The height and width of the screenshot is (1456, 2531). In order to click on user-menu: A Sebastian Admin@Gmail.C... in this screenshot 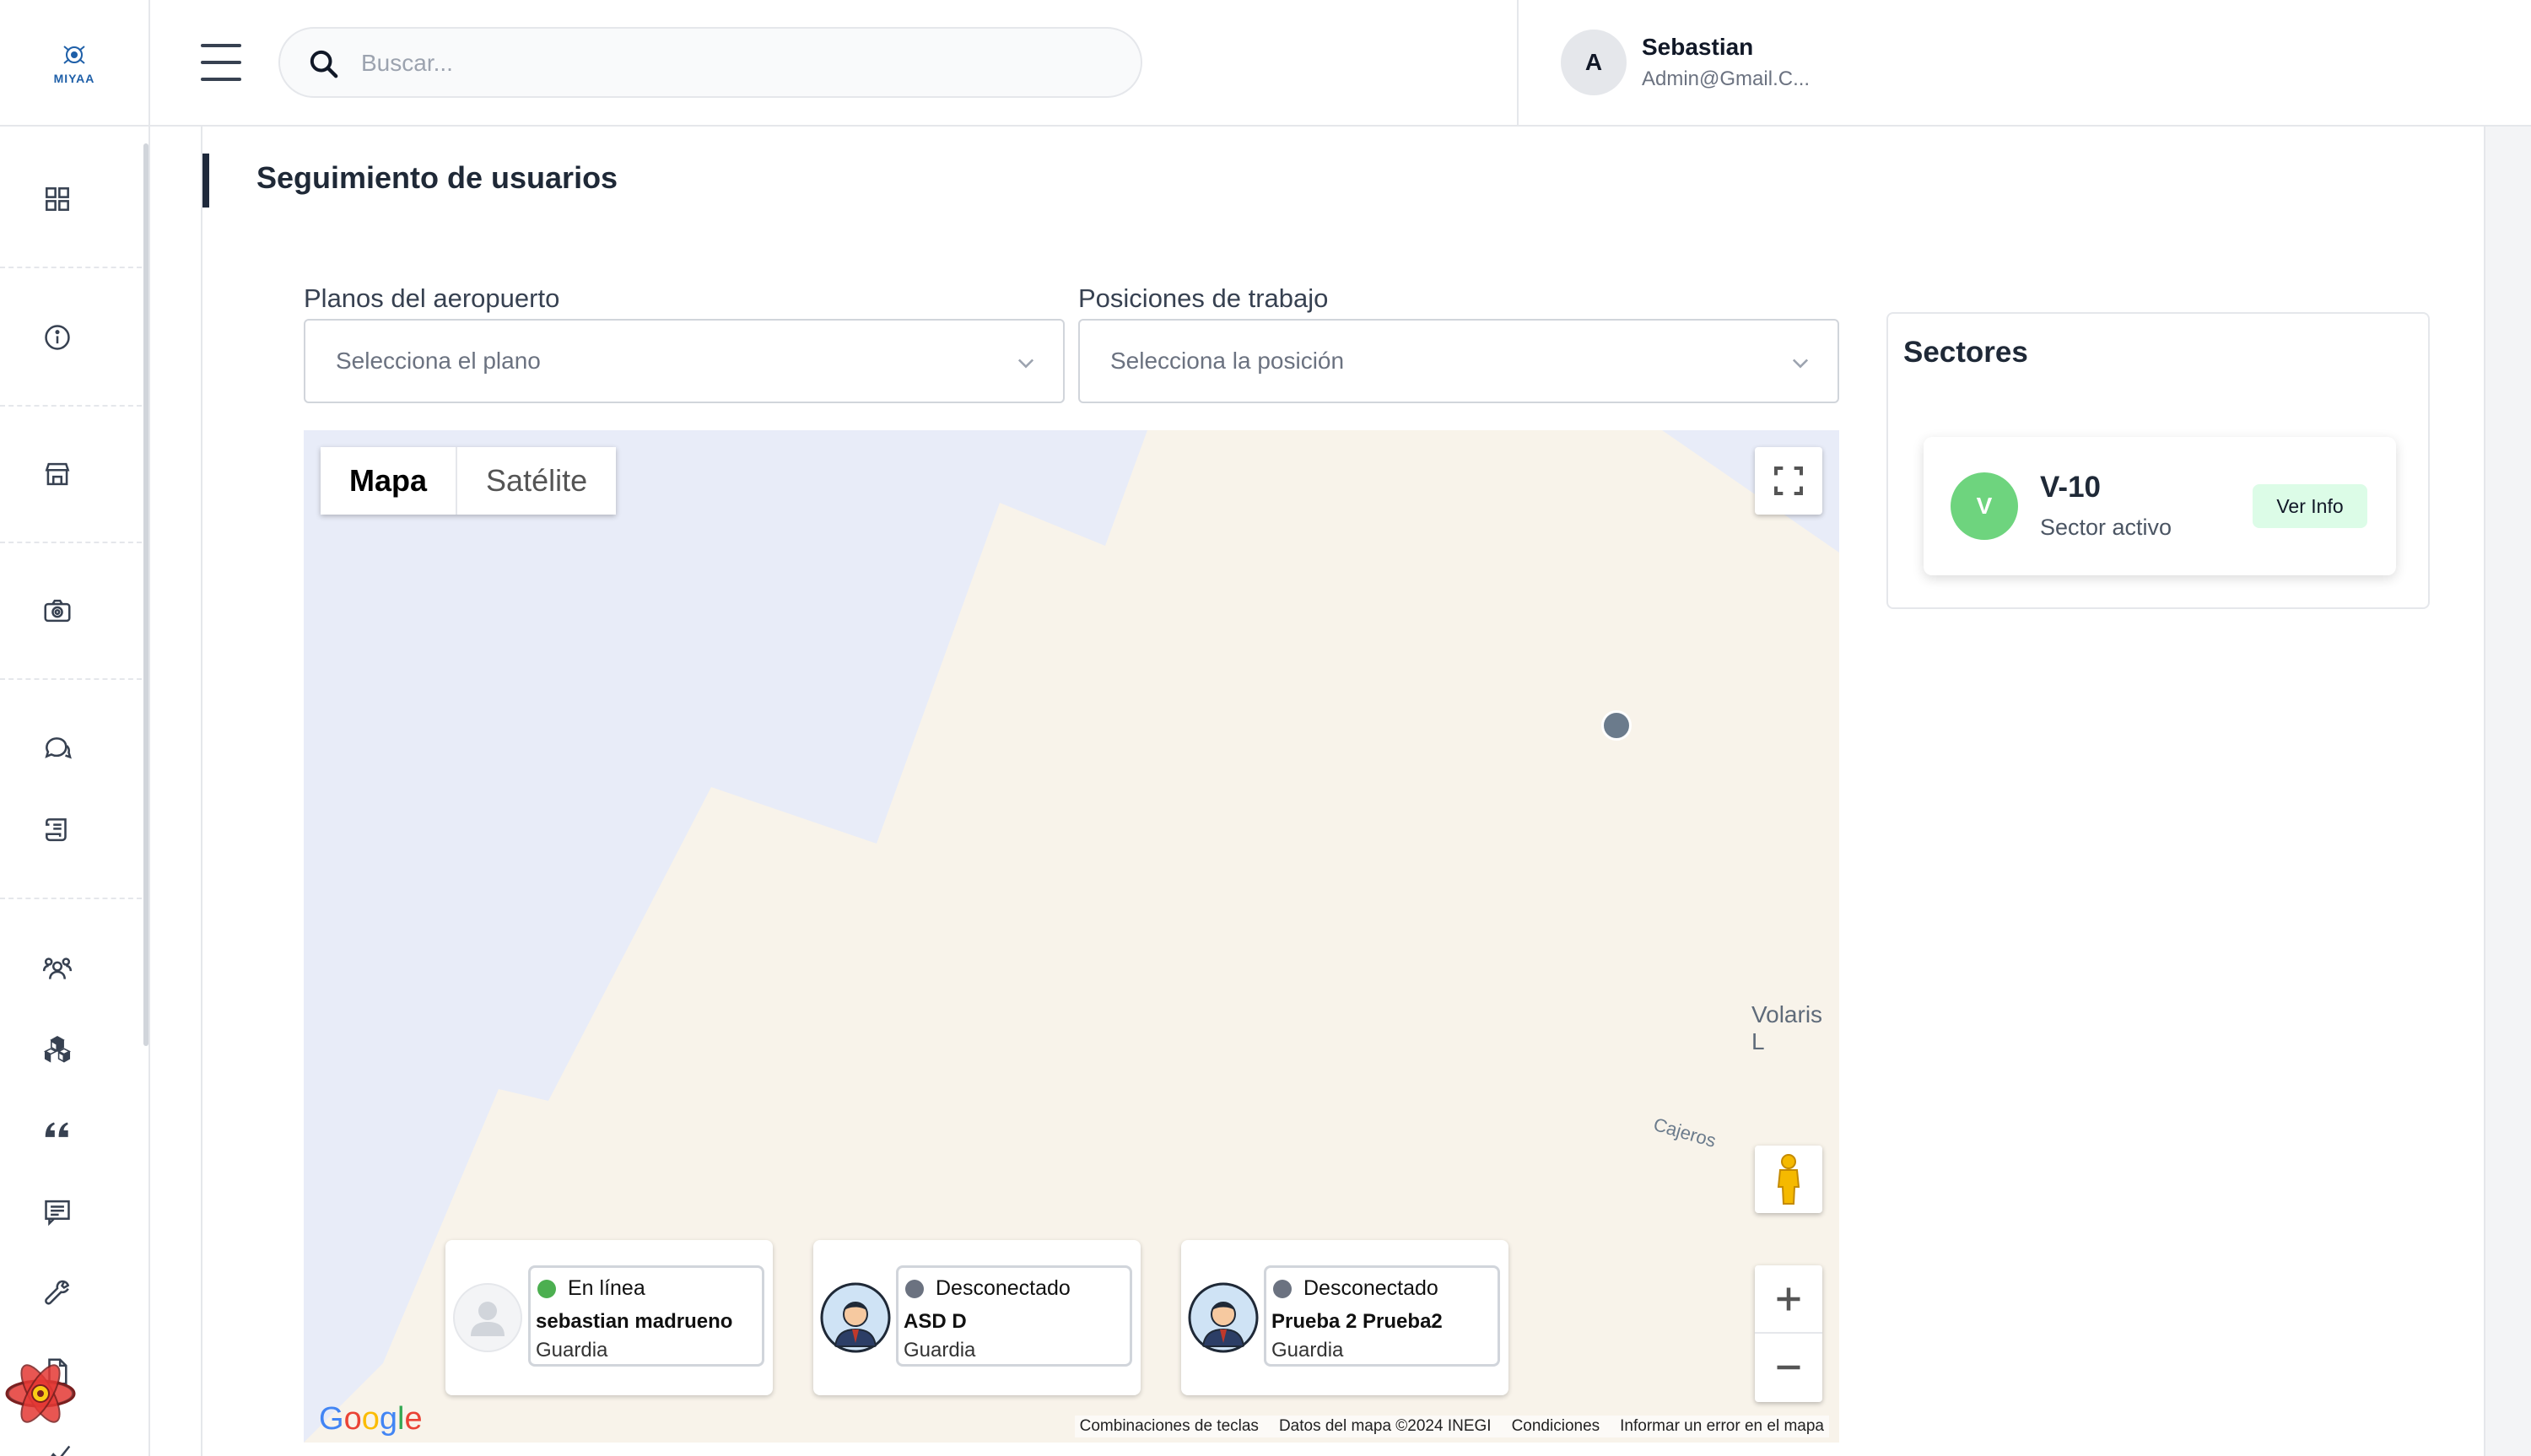, I will do `click(2024, 63)`.